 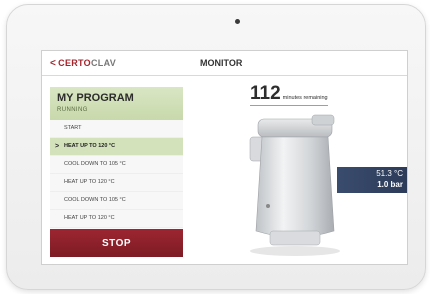 I want to click on step-item-active: > HEAT UP TO 120 °C, so click(x=116, y=147).